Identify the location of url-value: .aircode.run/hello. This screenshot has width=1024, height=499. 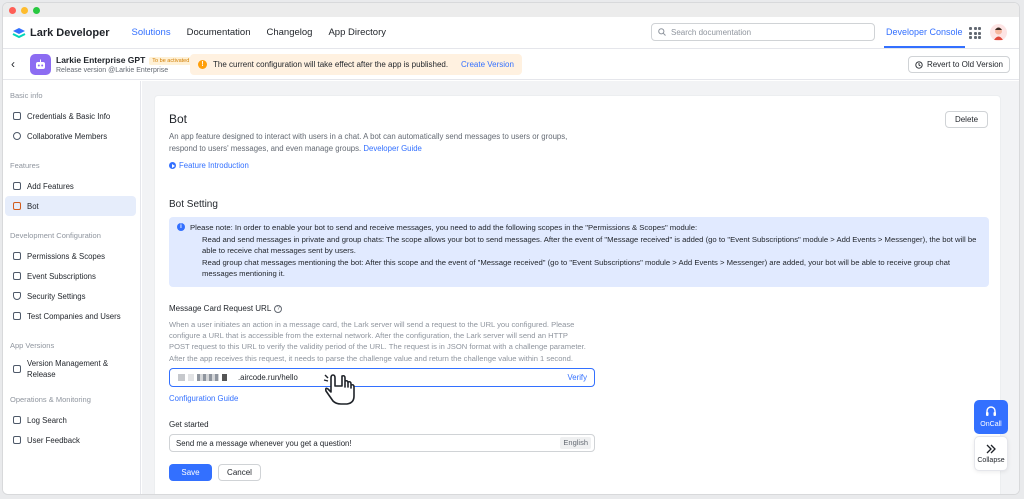
(268, 377).